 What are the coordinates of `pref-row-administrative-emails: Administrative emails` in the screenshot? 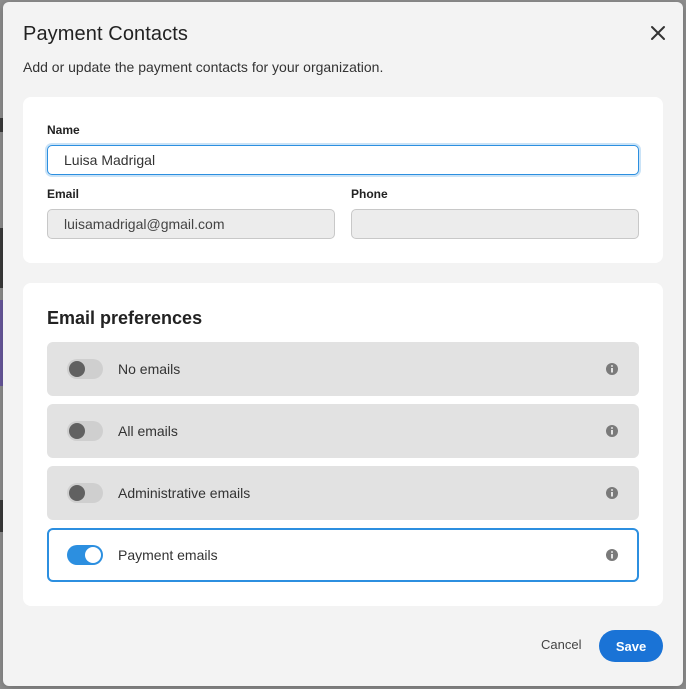 It's located at (343, 493).